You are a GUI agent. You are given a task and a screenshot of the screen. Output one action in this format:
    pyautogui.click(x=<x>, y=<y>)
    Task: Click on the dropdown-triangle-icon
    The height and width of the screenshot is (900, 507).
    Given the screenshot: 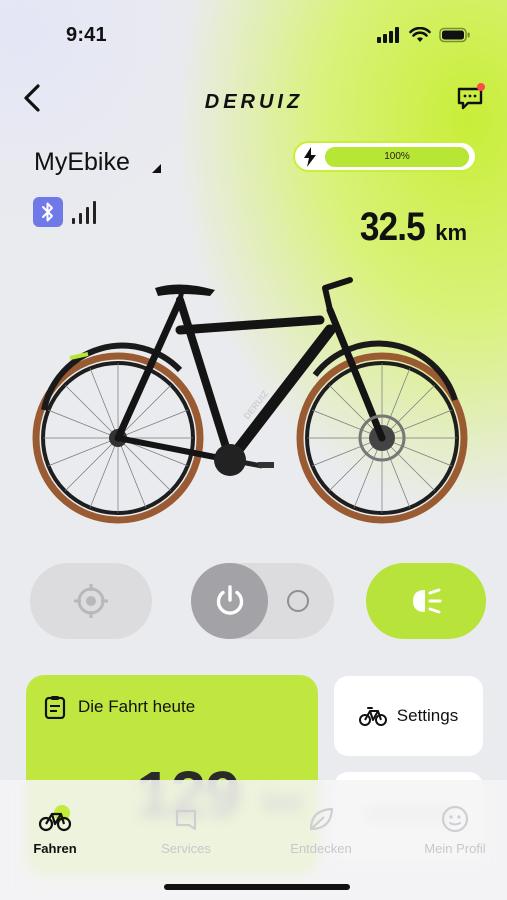 What is the action you would take?
    pyautogui.click(x=156, y=168)
    